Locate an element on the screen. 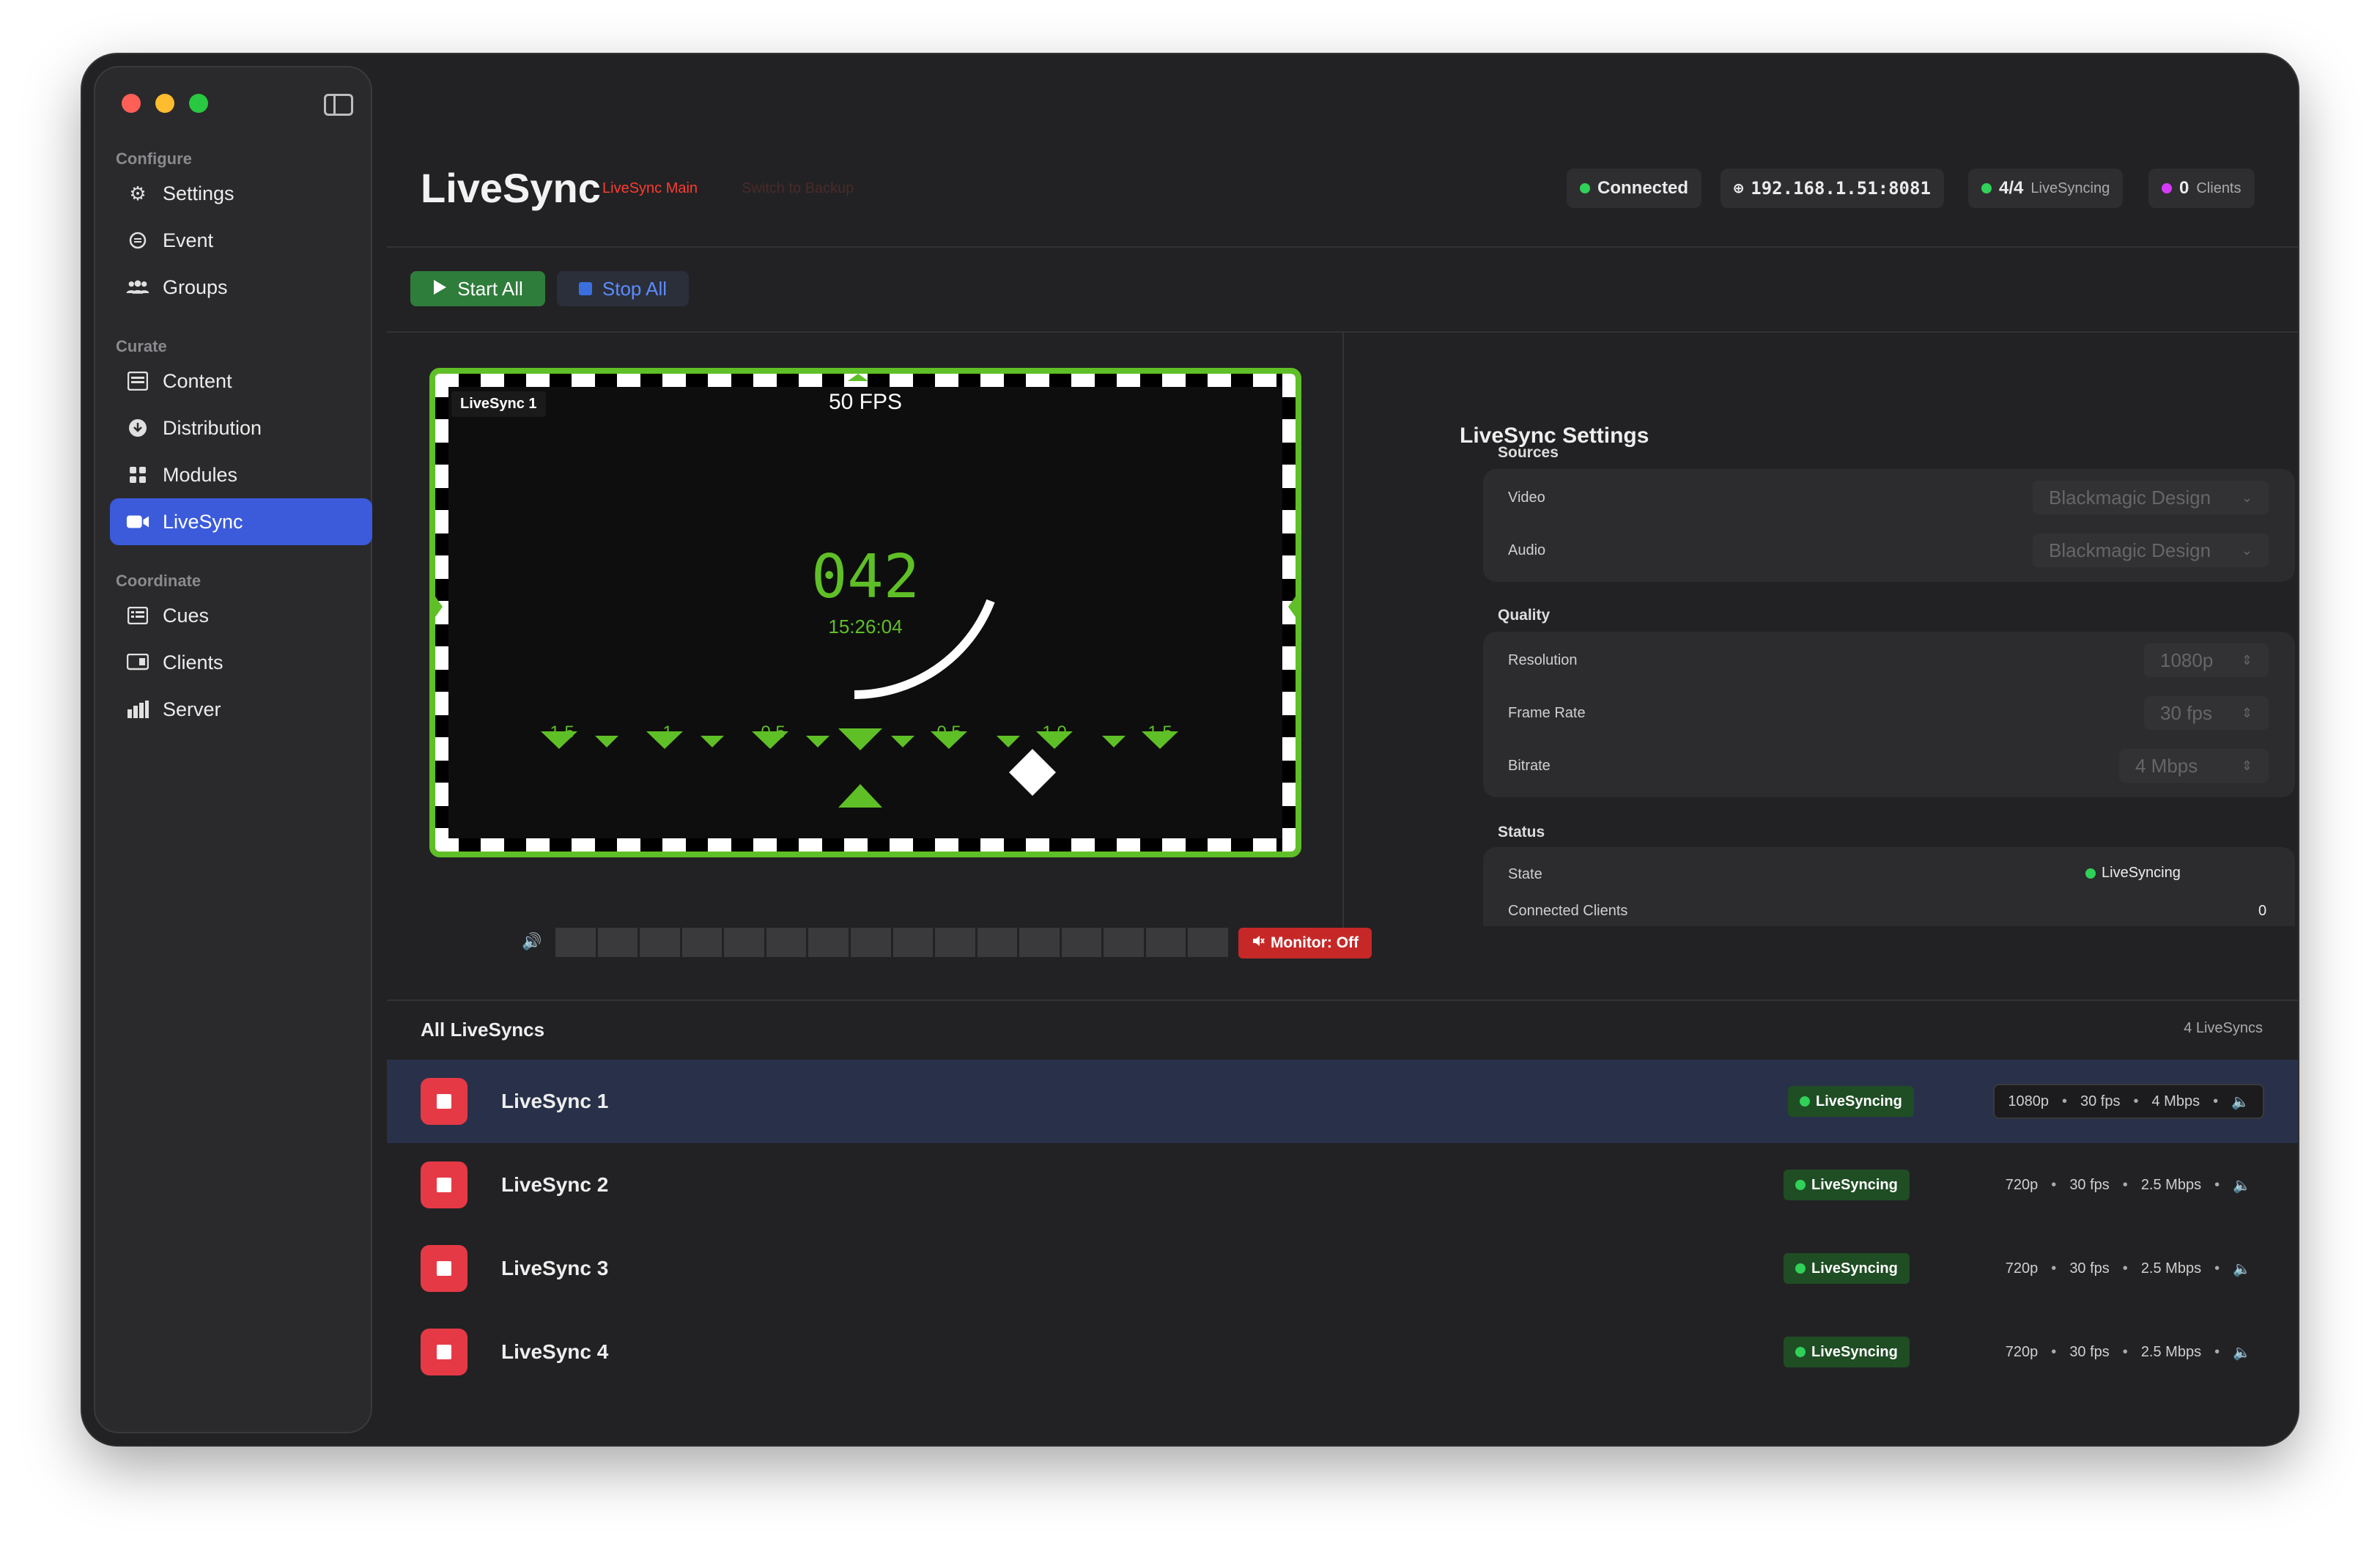 The height and width of the screenshot is (1555, 2380). sidebar-item-livesync: LiveSync is located at coordinates (241, 521).